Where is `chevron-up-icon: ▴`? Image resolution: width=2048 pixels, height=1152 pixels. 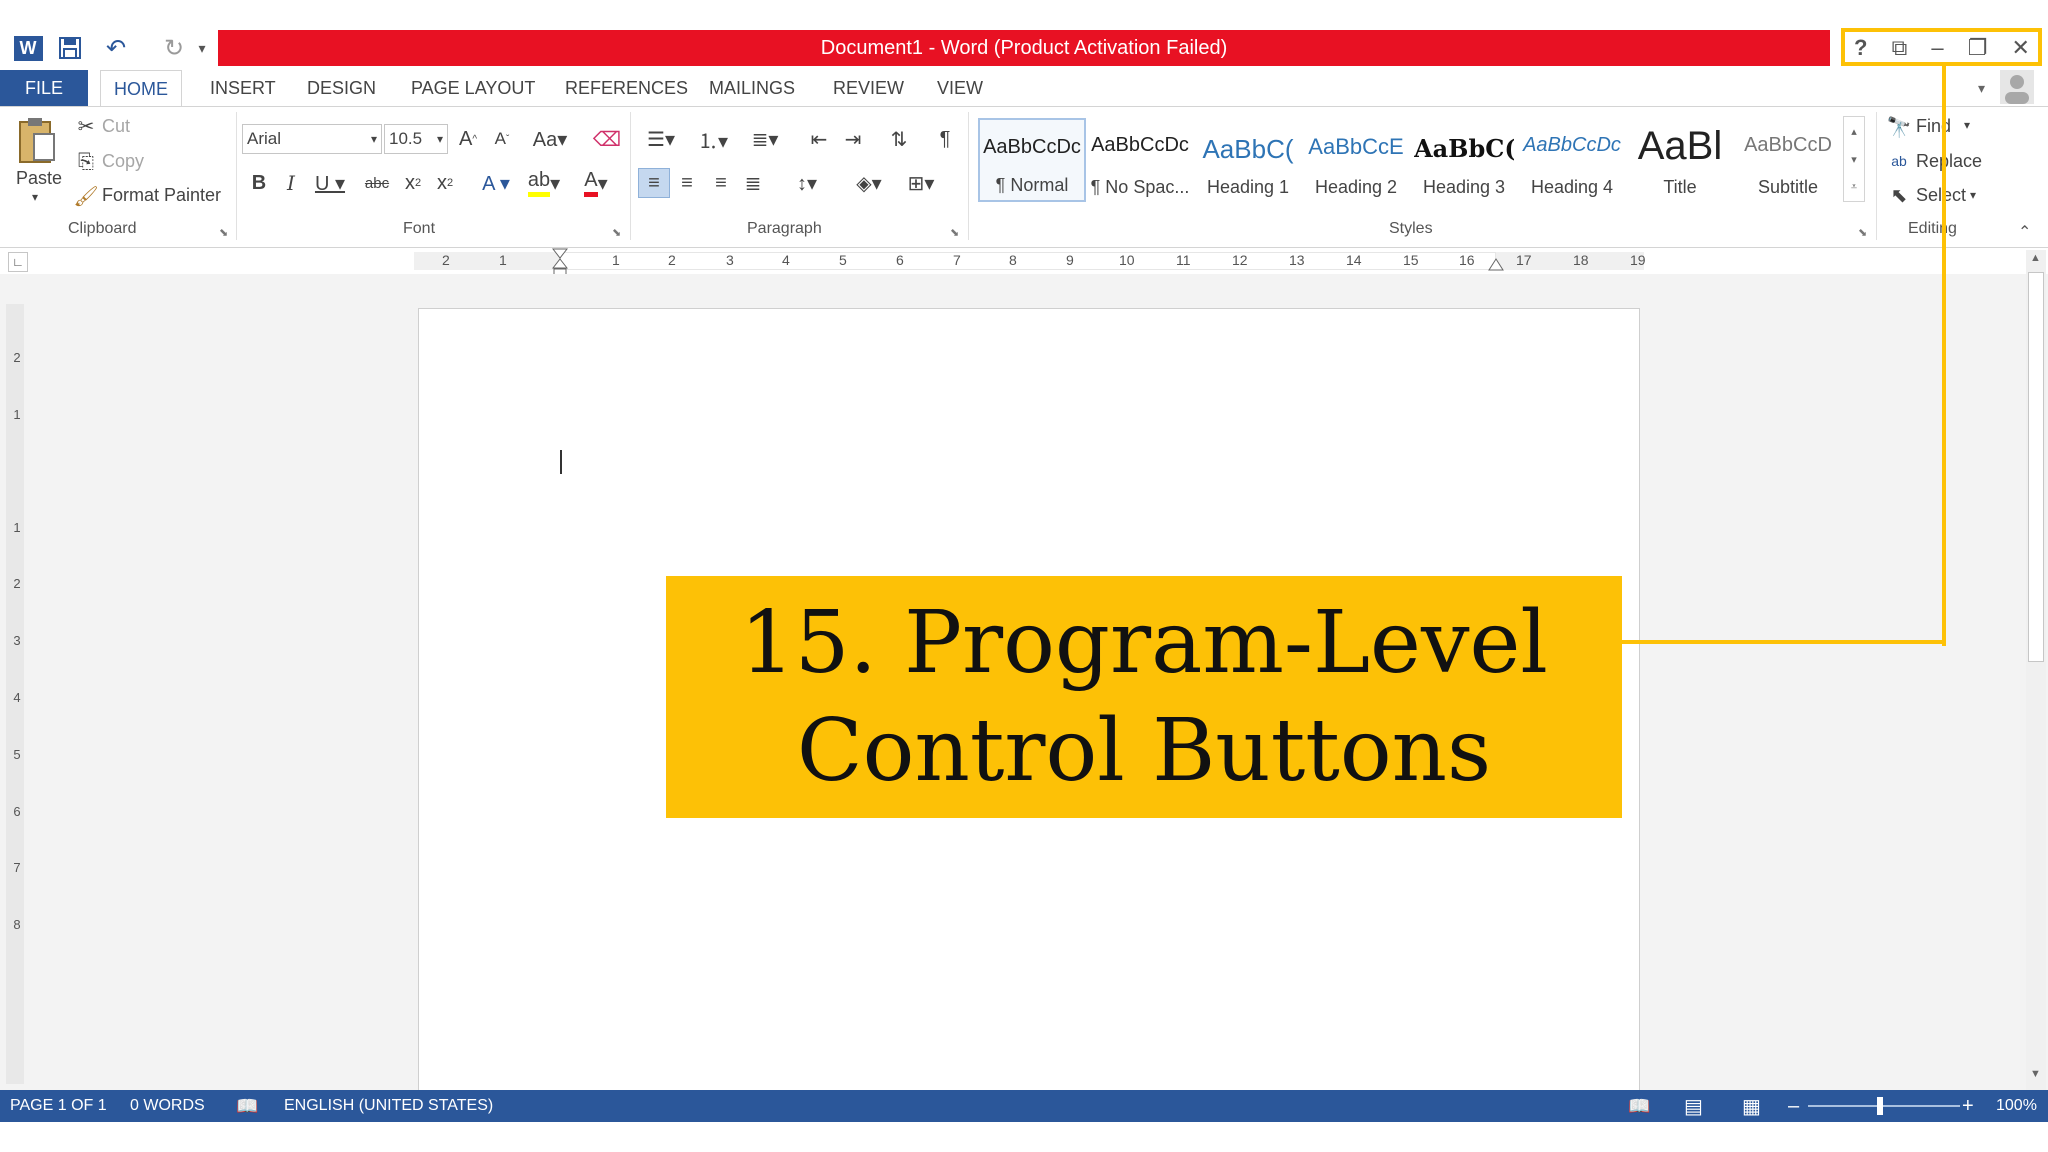 chevron-up-icon: ▴ is located at coordinates (1854, 131).